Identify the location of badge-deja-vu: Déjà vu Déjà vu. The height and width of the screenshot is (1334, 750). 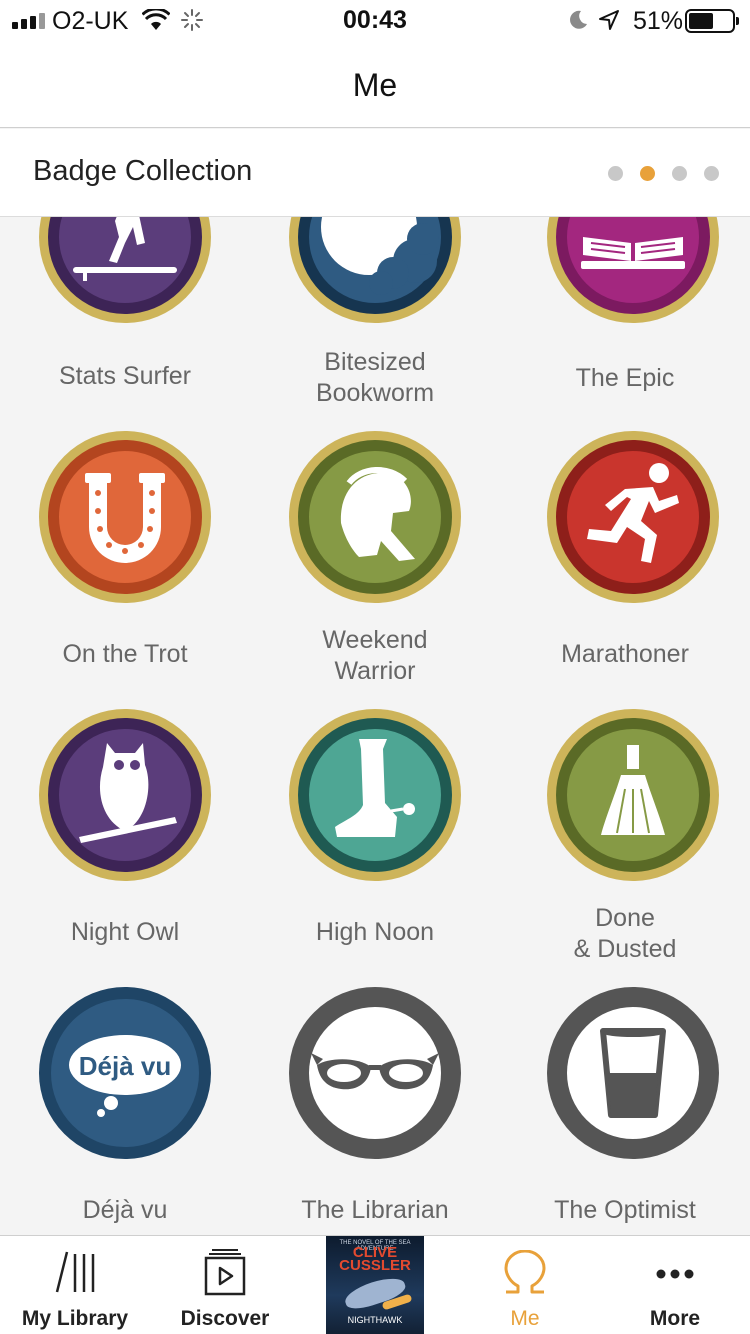
(125, 1110).